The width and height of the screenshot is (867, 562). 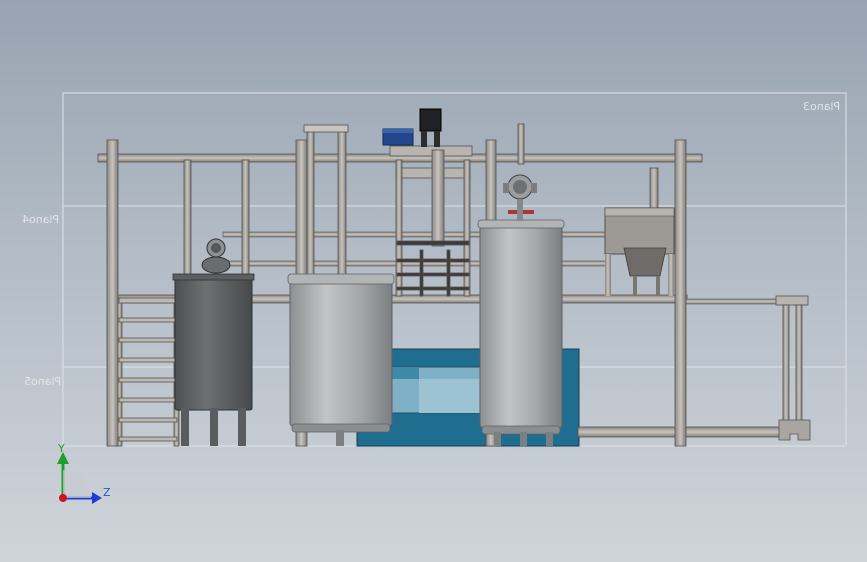 What do you see at coordinates (733, 301) in the screenshot?
I see `right-extension-rail` at bounding box center [733, 301].